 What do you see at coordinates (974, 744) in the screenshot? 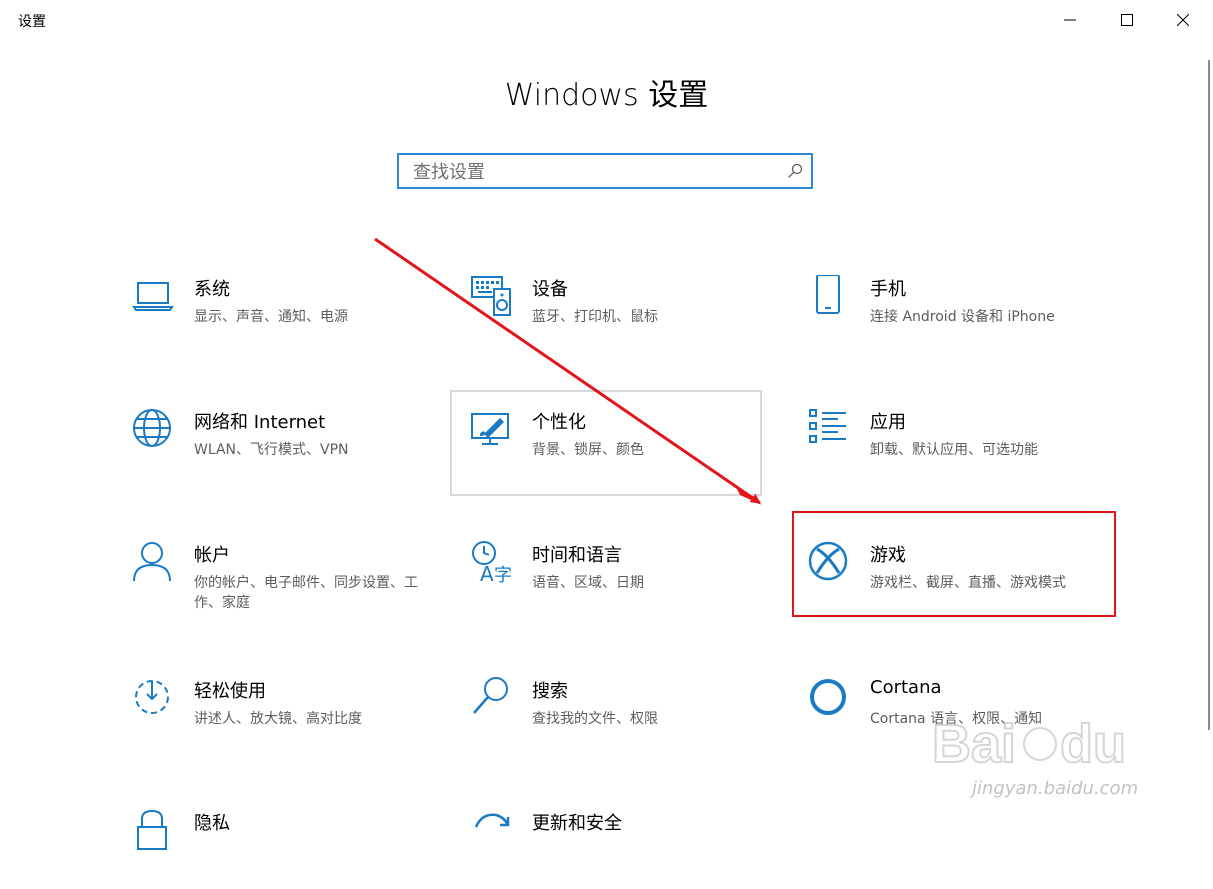
I see `svg-text: Bai` at bounding box center [974, 744].